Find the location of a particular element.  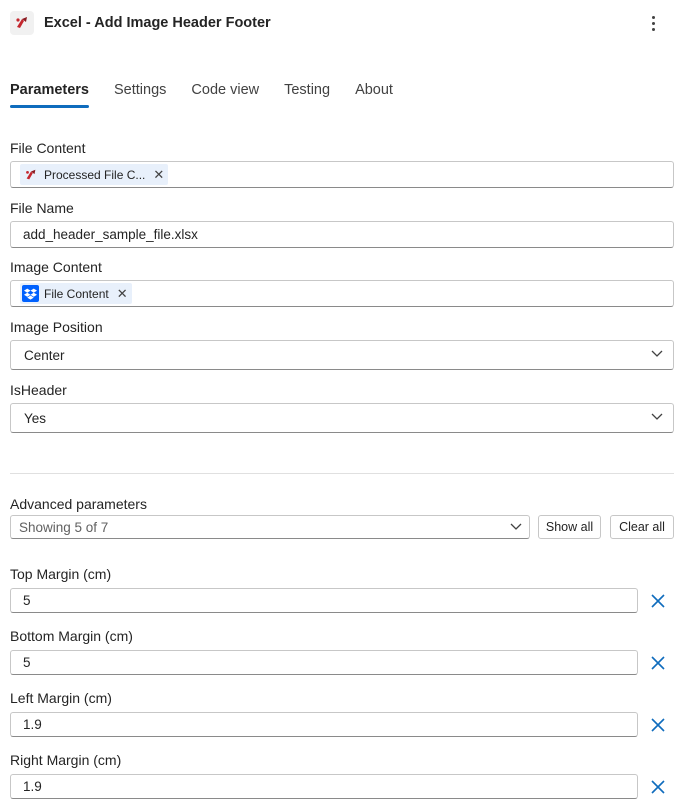

select-value: Yes is located at coordinates (35, 418).